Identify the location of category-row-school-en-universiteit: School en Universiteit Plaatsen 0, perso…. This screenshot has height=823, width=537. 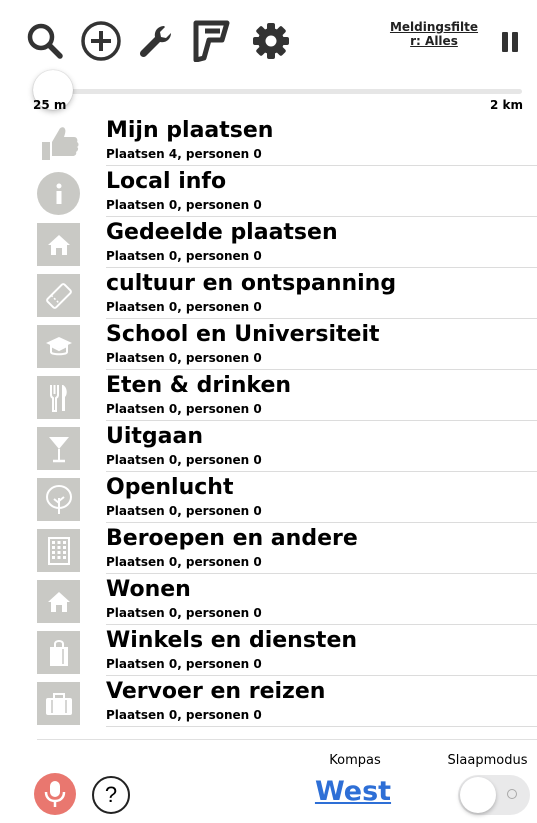
(268, 344).